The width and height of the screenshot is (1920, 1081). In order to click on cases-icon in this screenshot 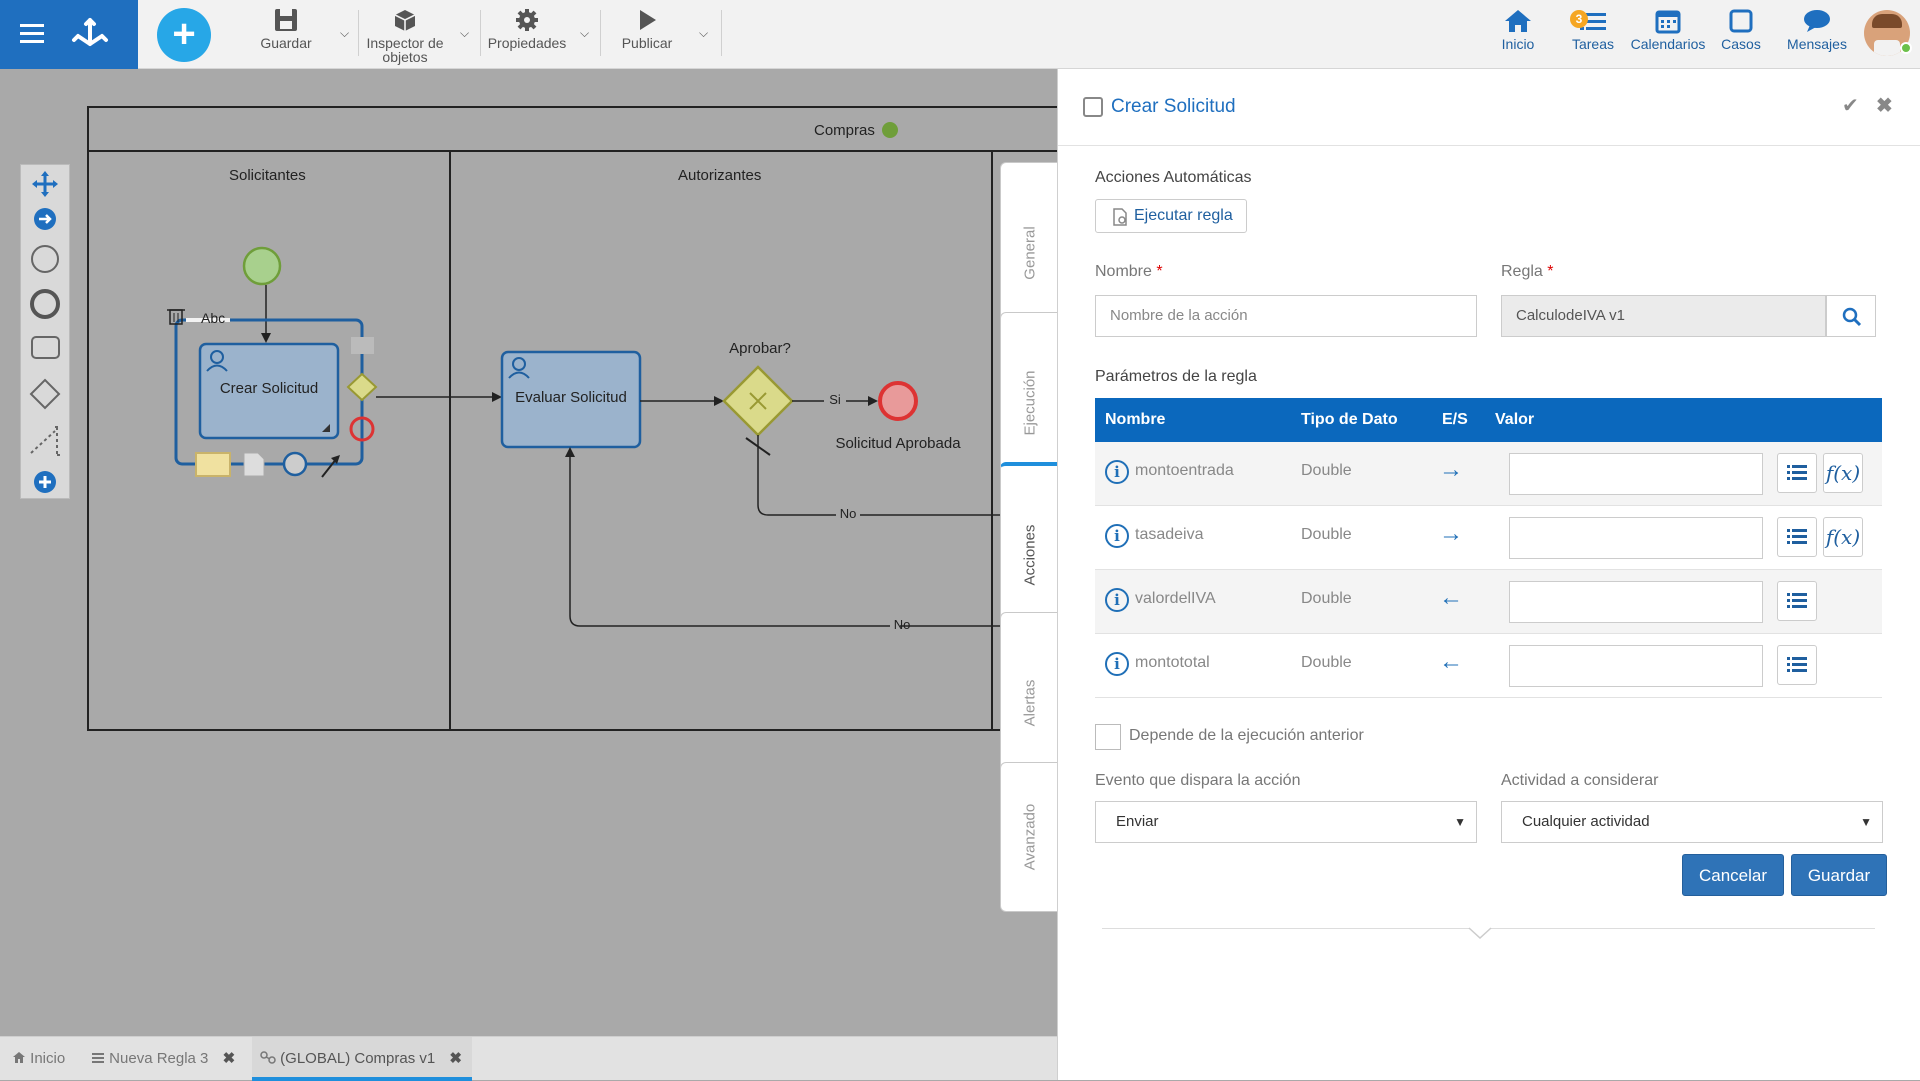, I will do `click(1741, 21)`.